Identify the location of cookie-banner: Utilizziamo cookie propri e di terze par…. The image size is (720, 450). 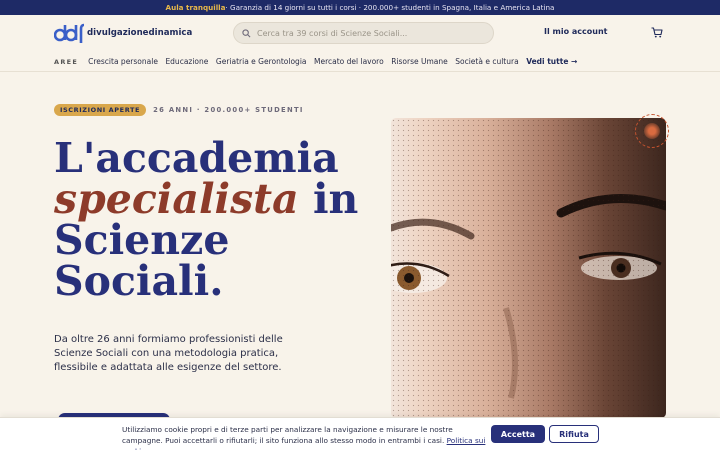
(360, 433).